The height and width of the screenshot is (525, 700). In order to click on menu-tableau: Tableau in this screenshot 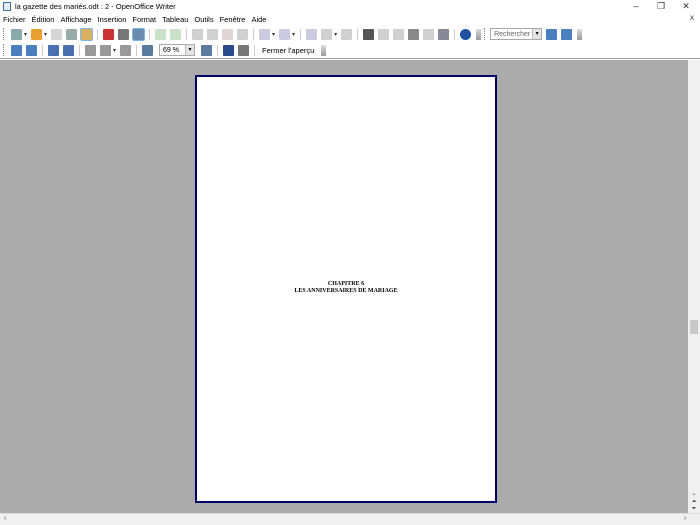, I will do `click(175, 19)`.